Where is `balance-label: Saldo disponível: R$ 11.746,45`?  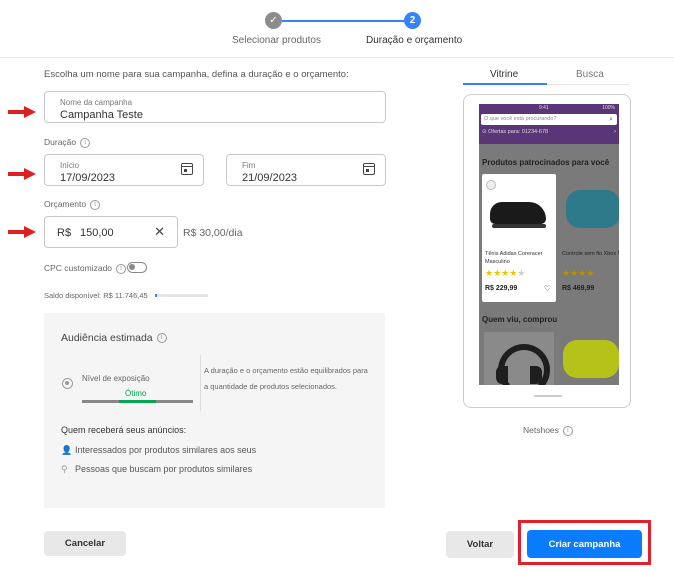
balance-label: Saldo disponível: R$ 11.746,45 is located at coordinates (96, 295).